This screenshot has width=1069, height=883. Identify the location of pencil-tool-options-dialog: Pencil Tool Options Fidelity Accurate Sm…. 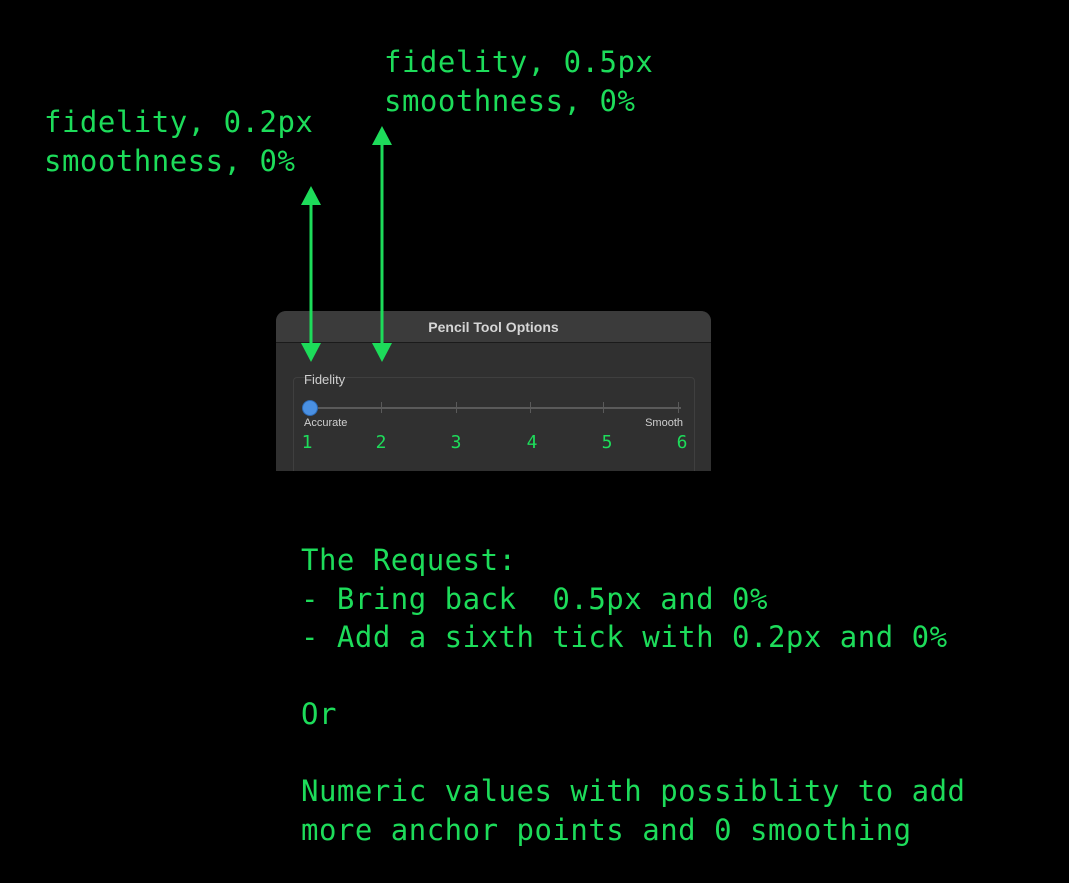
(493, 391).